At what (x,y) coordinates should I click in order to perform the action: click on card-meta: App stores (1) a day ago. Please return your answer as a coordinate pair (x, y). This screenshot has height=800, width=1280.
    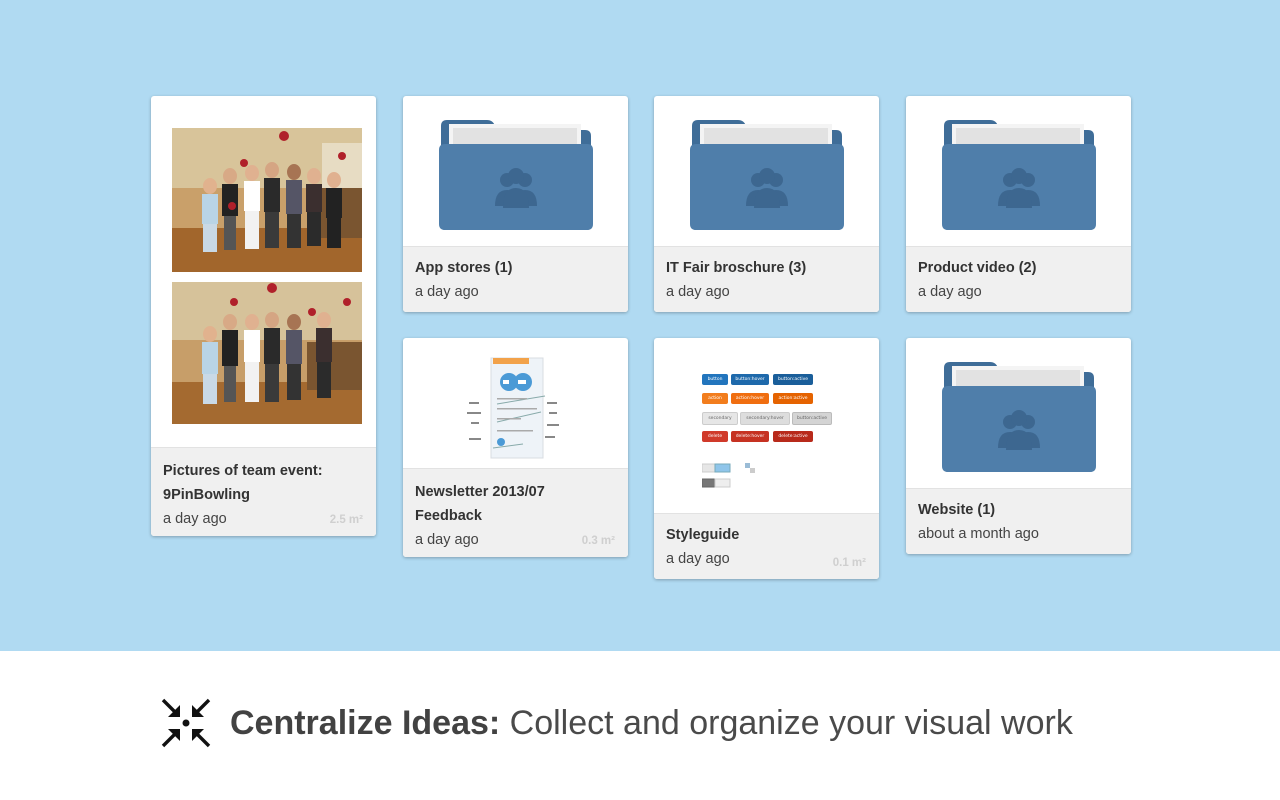
    Looking at the image, I should click on (515, 279).